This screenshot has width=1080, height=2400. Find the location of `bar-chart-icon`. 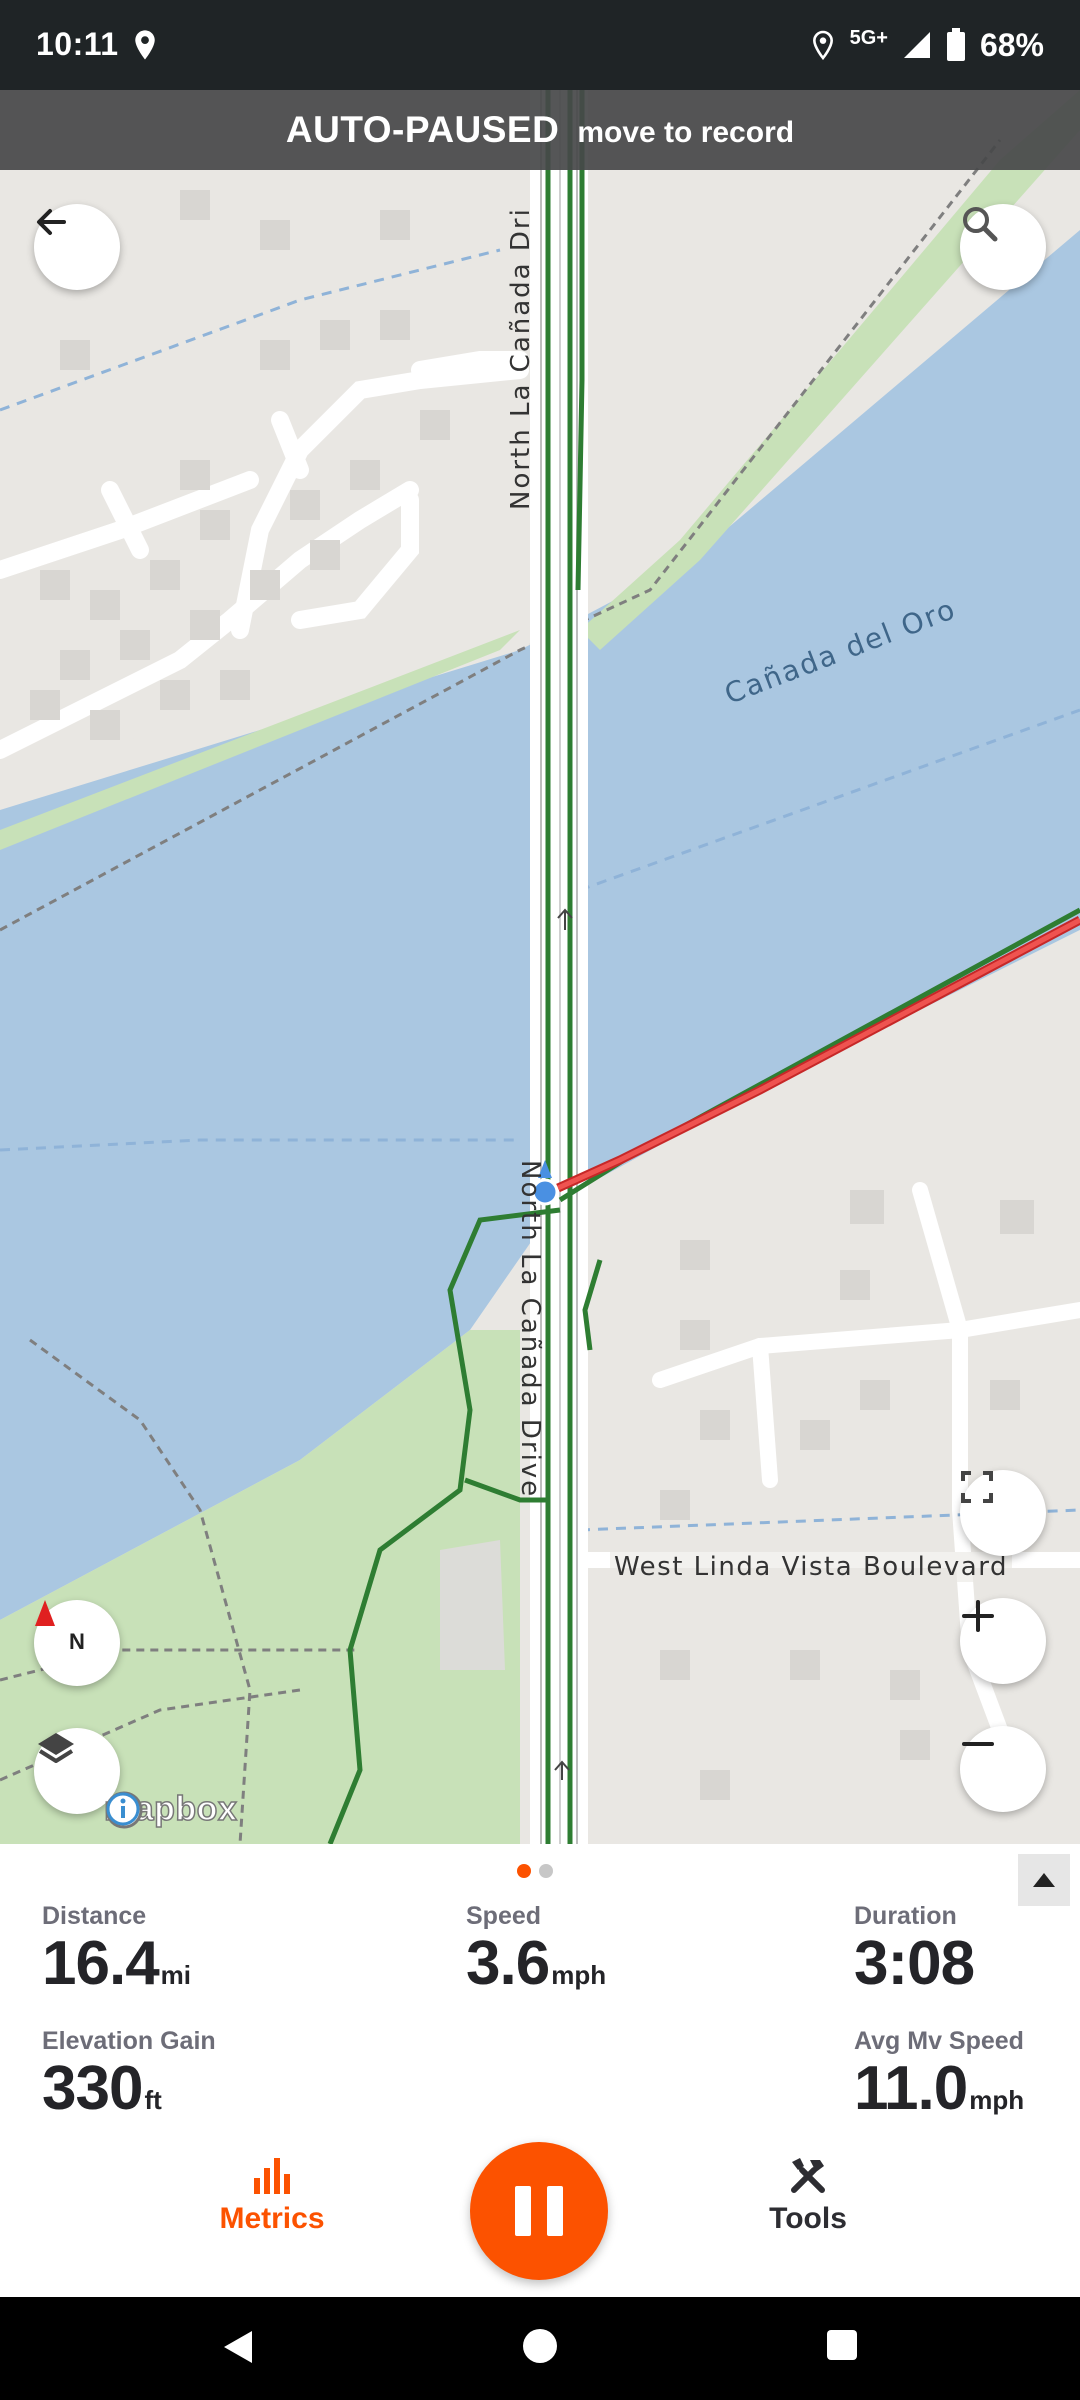

bar-chart-icon is located at coordinates (272, 2176).